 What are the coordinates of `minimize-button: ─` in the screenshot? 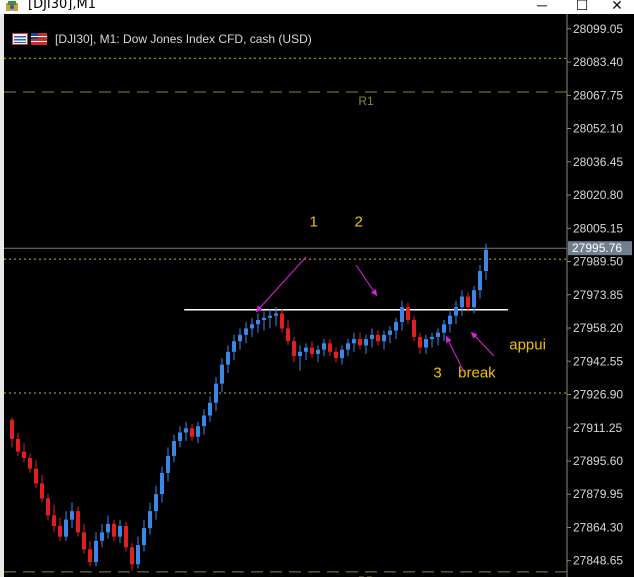 It's located at (542, 7).